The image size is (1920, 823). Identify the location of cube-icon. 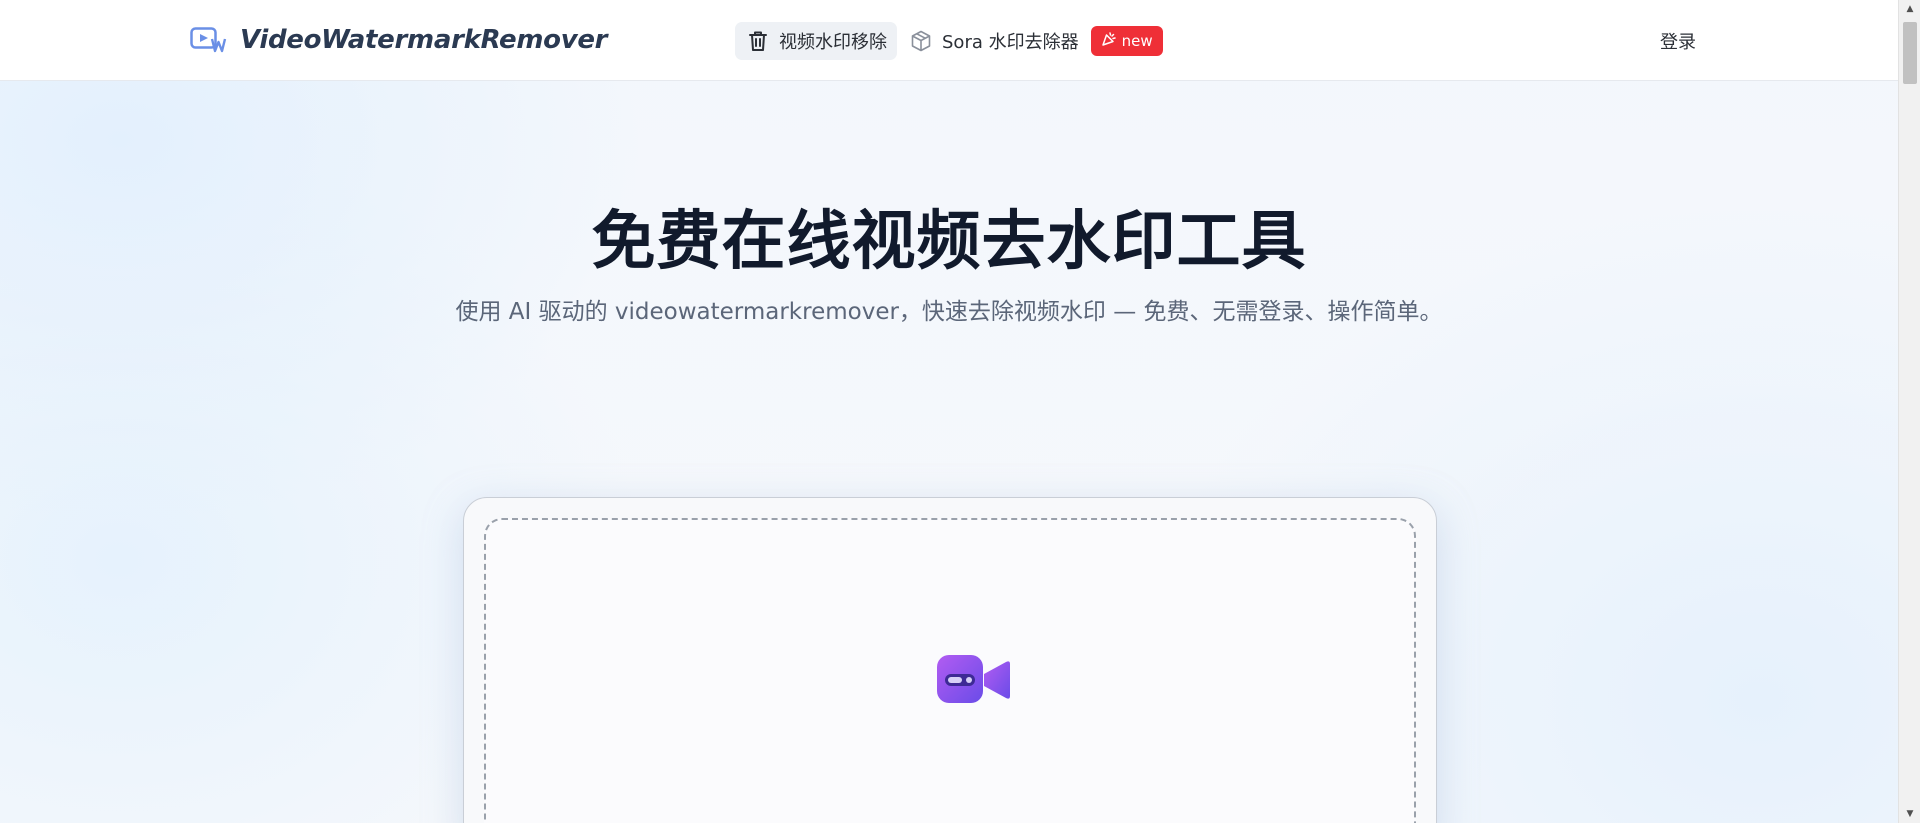
(921, 41).